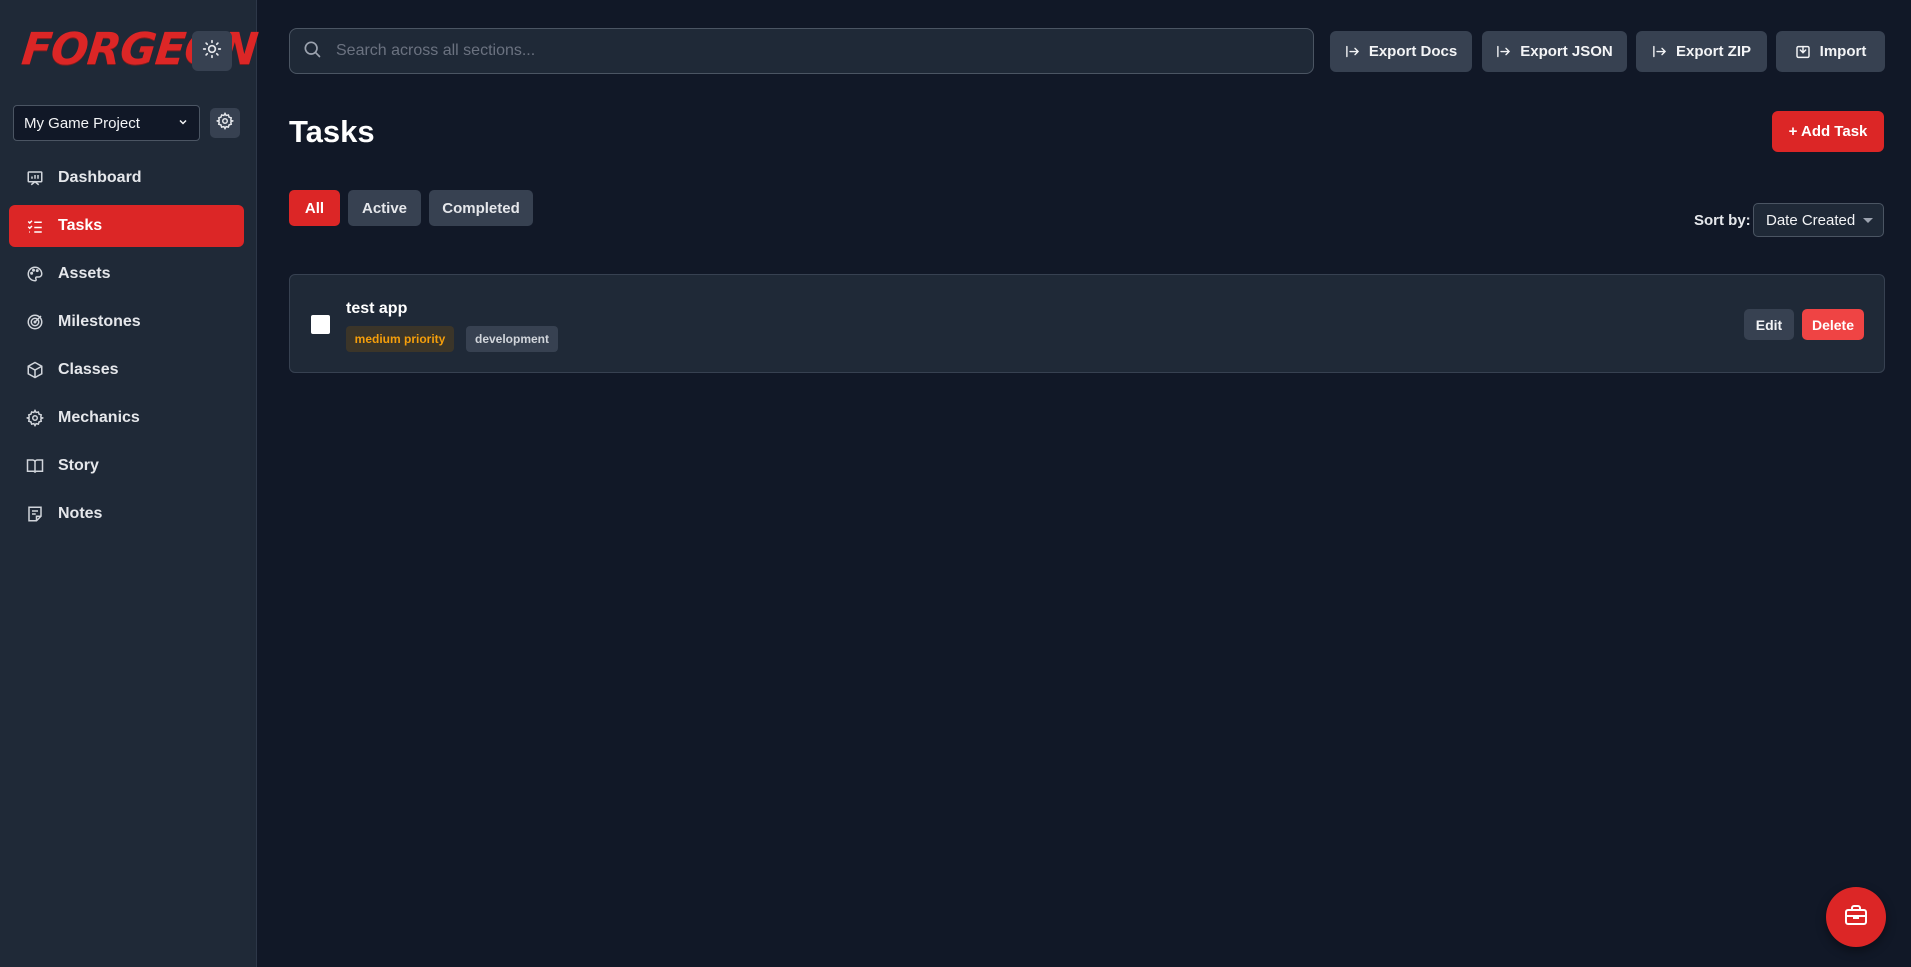 Image resolution: width=1911 pixels, height=967 pixels. Describe the element at coordinates (35, 178) in the screenshot. I see `dashboard-icon` at that location.